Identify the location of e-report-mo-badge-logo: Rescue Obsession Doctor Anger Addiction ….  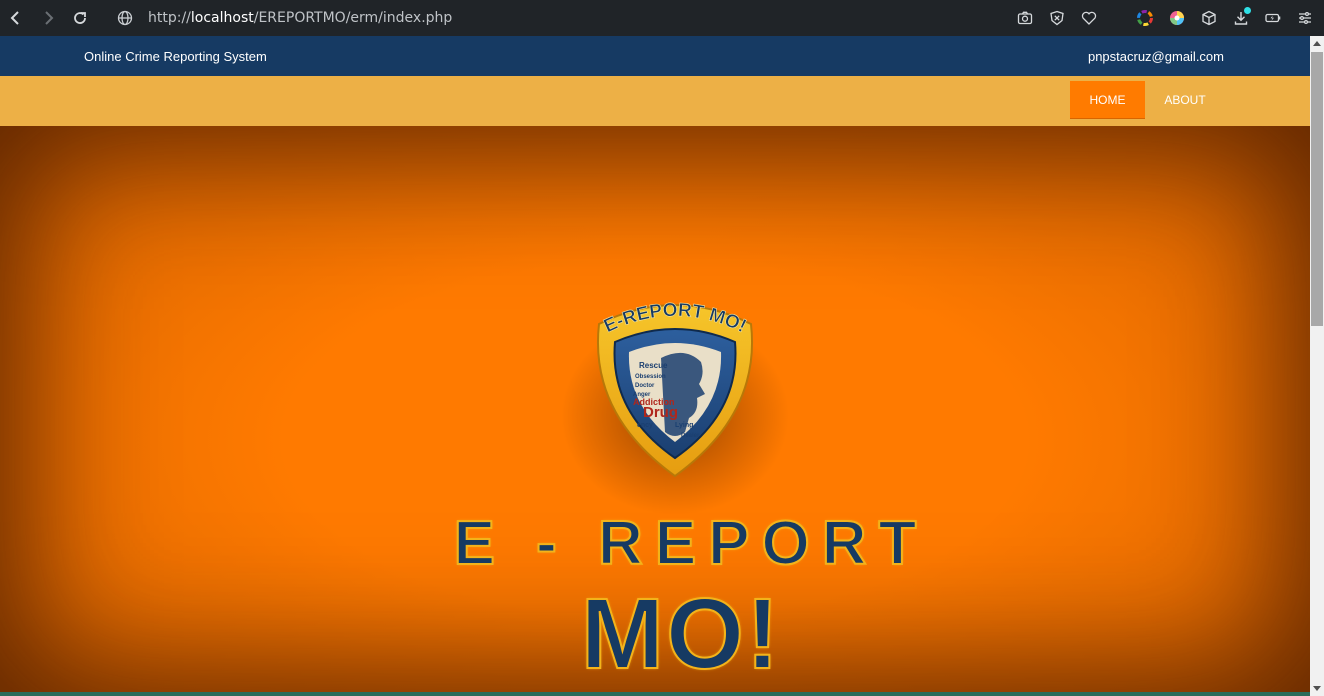
(675, 389).